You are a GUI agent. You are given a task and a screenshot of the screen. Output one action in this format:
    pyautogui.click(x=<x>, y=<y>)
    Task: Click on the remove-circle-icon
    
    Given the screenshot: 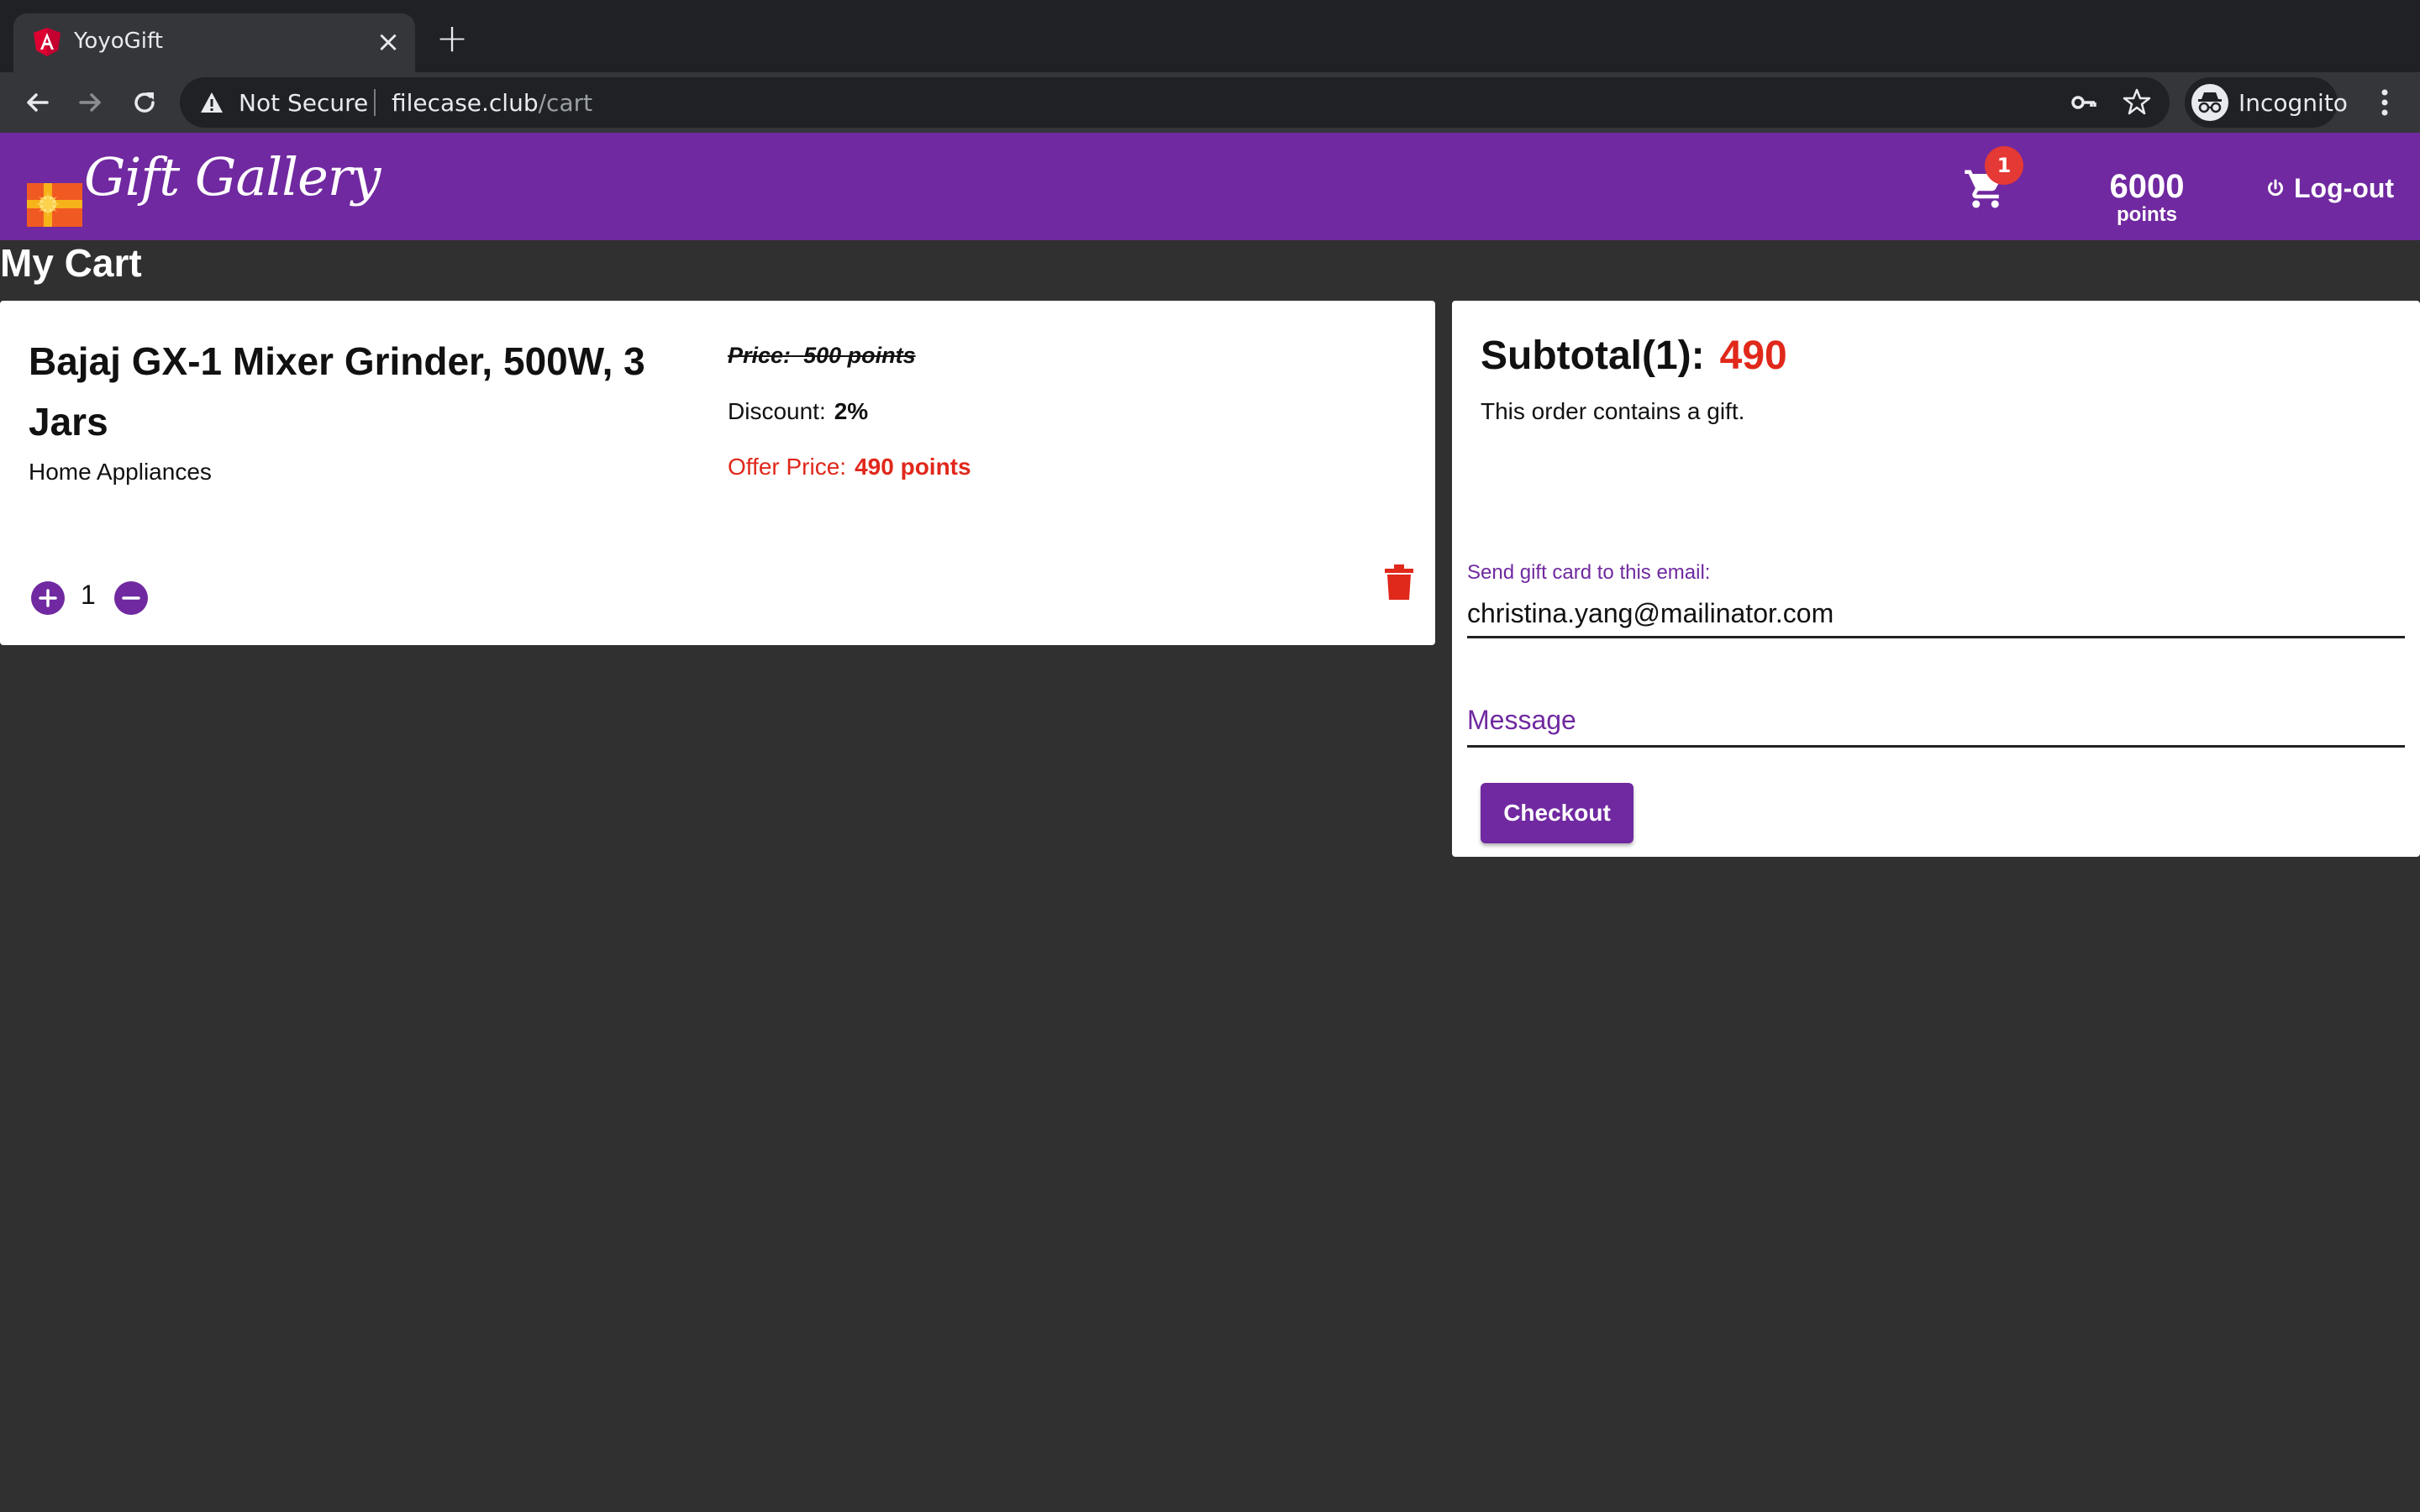 What is the action you would take?
    pyautogui.click(x=131, y=598)
    